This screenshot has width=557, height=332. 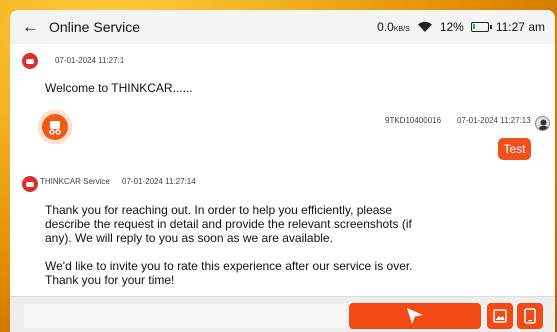 I want to click on image-icon, so click(x=500, y=316).